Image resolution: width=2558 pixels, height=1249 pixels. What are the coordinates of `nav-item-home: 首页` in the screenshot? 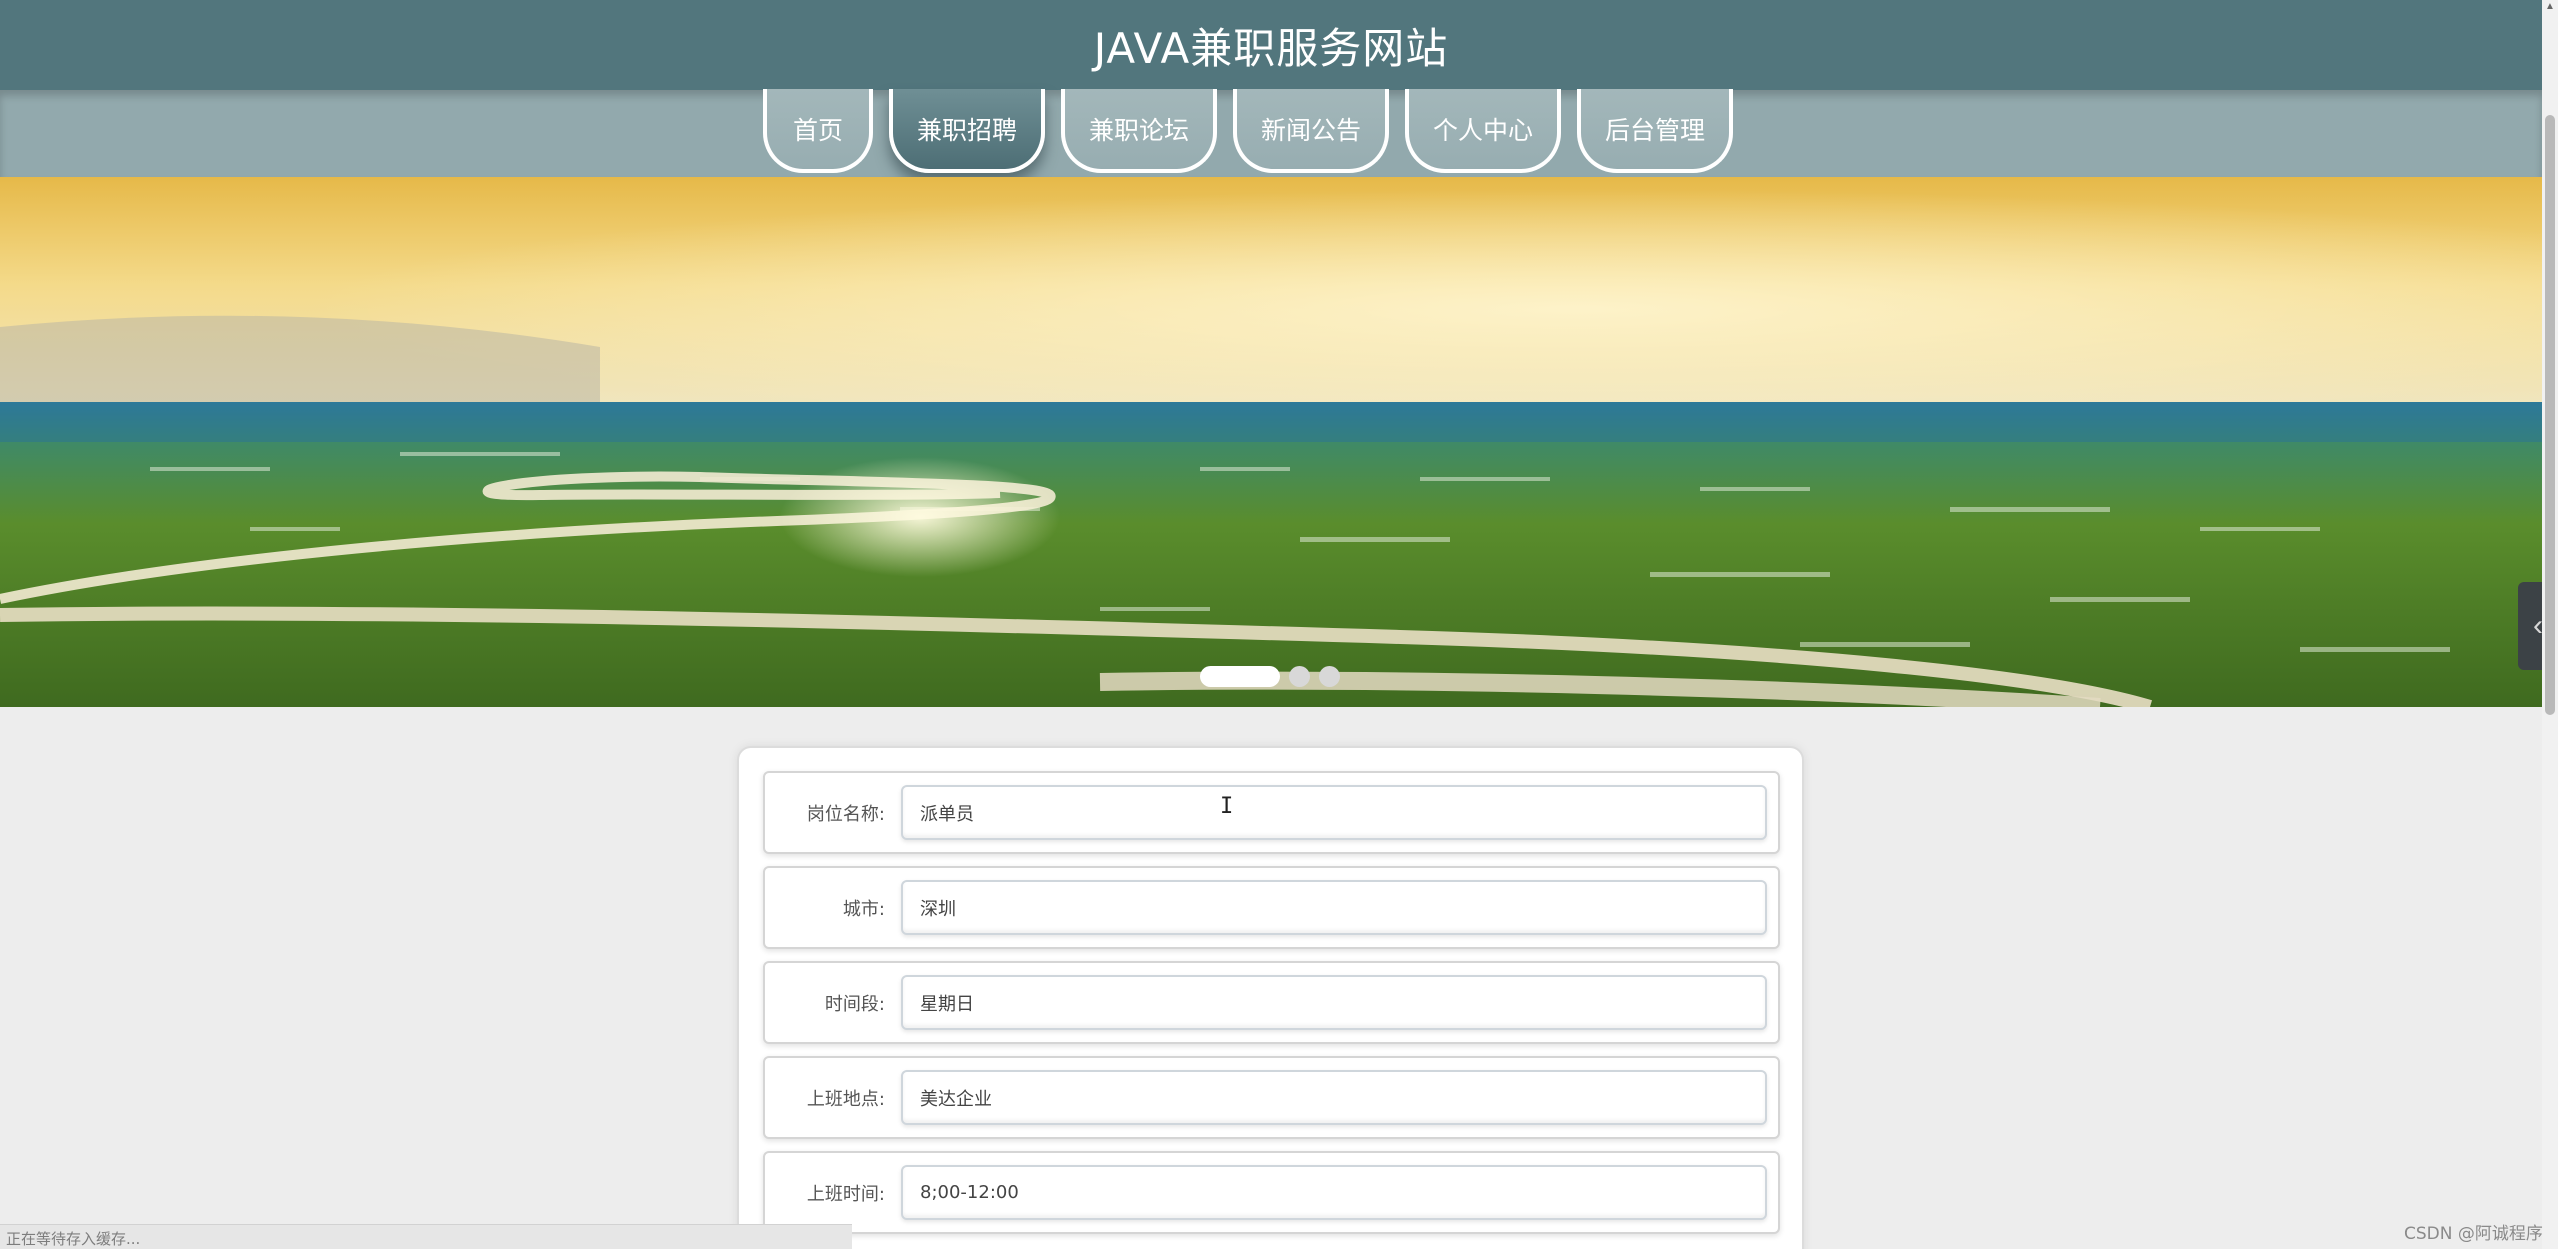 It's located at (818, 131).